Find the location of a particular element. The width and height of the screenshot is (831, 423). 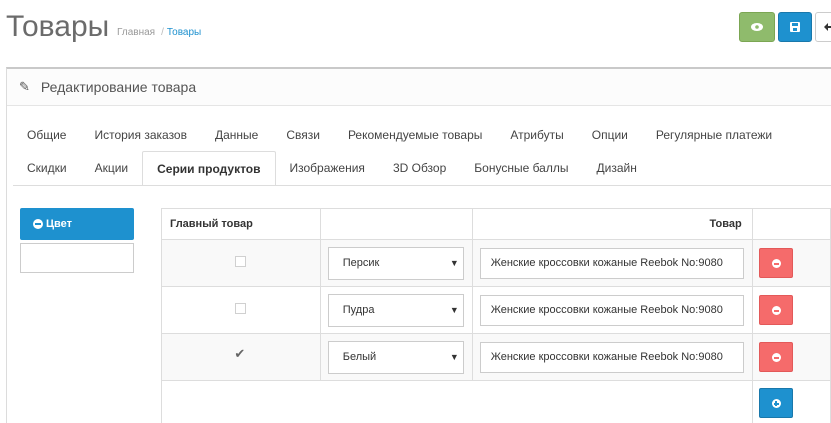

color-select-value: Белый is located at coordinates (359, 356).